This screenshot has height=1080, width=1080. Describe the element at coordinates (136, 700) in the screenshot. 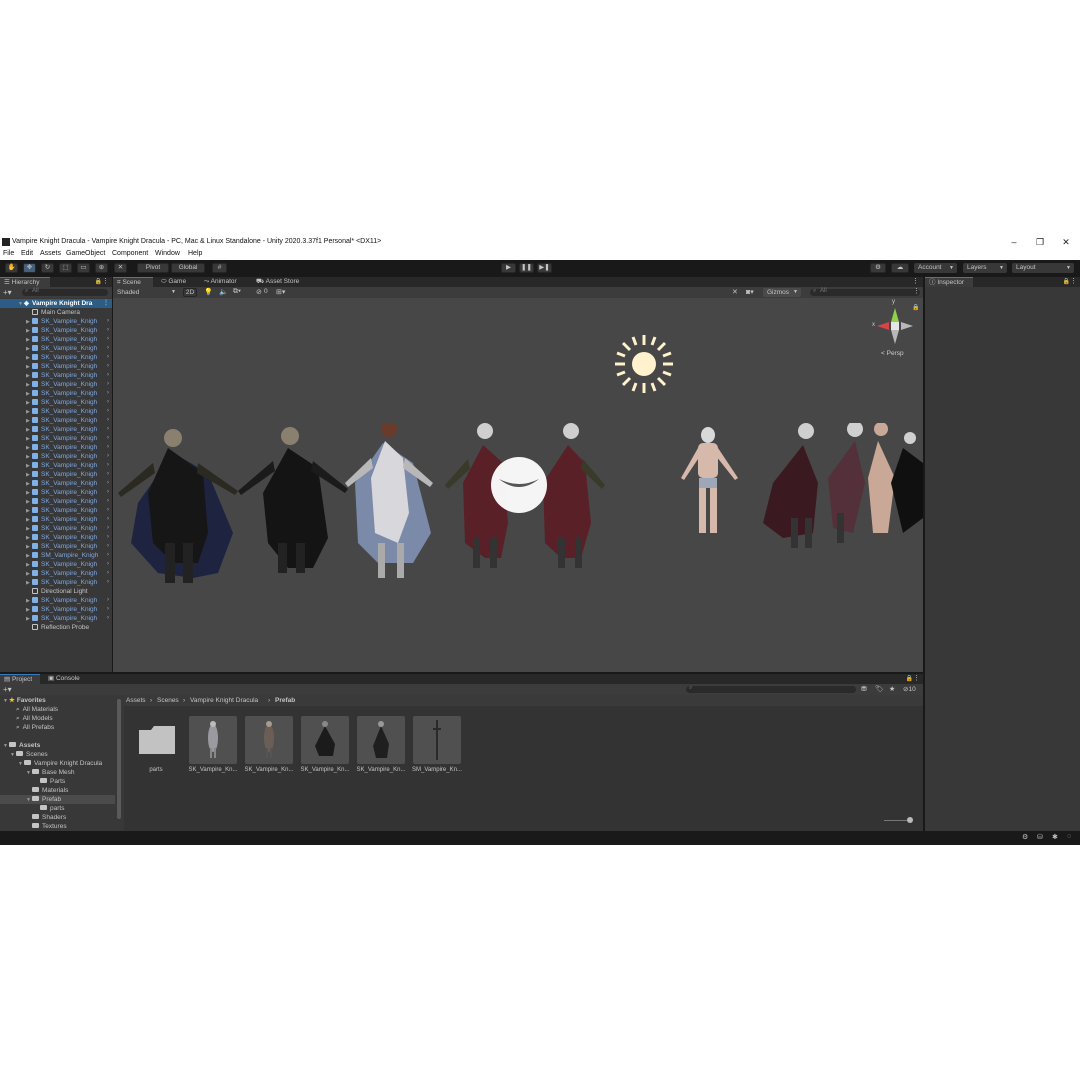

I see `breadcrumb-assets: Assets` at that location.